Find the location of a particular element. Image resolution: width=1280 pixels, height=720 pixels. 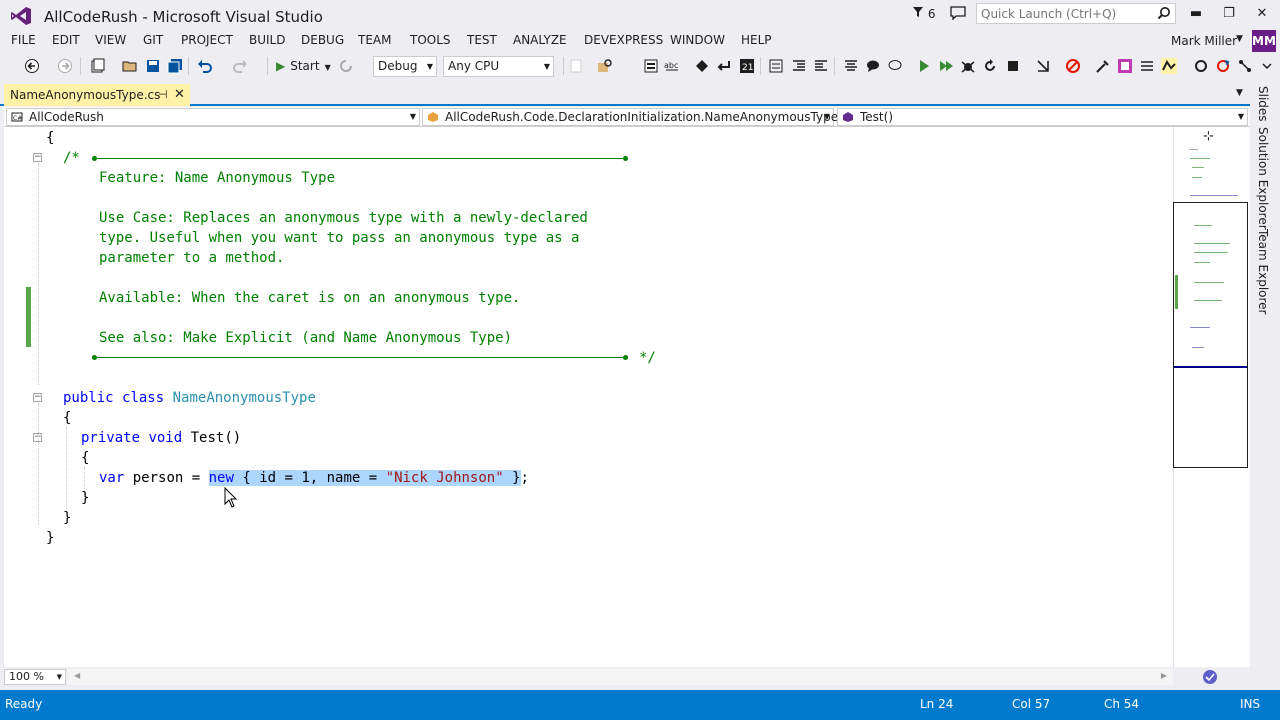

quick-launch-input is located at coordinates (1066, 13).